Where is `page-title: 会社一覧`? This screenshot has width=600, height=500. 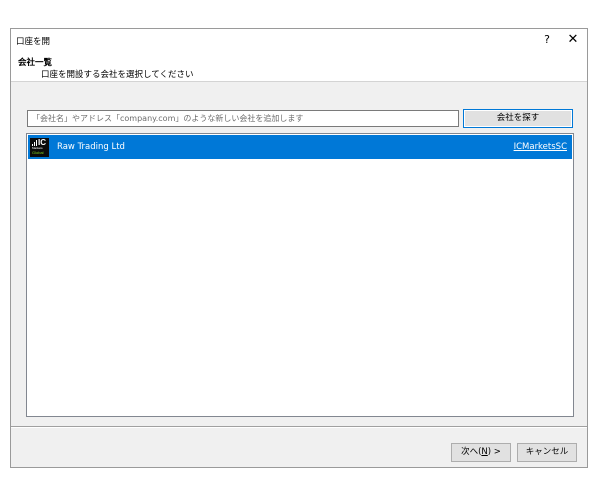 page-title: 会社一覧 is located at coordinates (35, 63).